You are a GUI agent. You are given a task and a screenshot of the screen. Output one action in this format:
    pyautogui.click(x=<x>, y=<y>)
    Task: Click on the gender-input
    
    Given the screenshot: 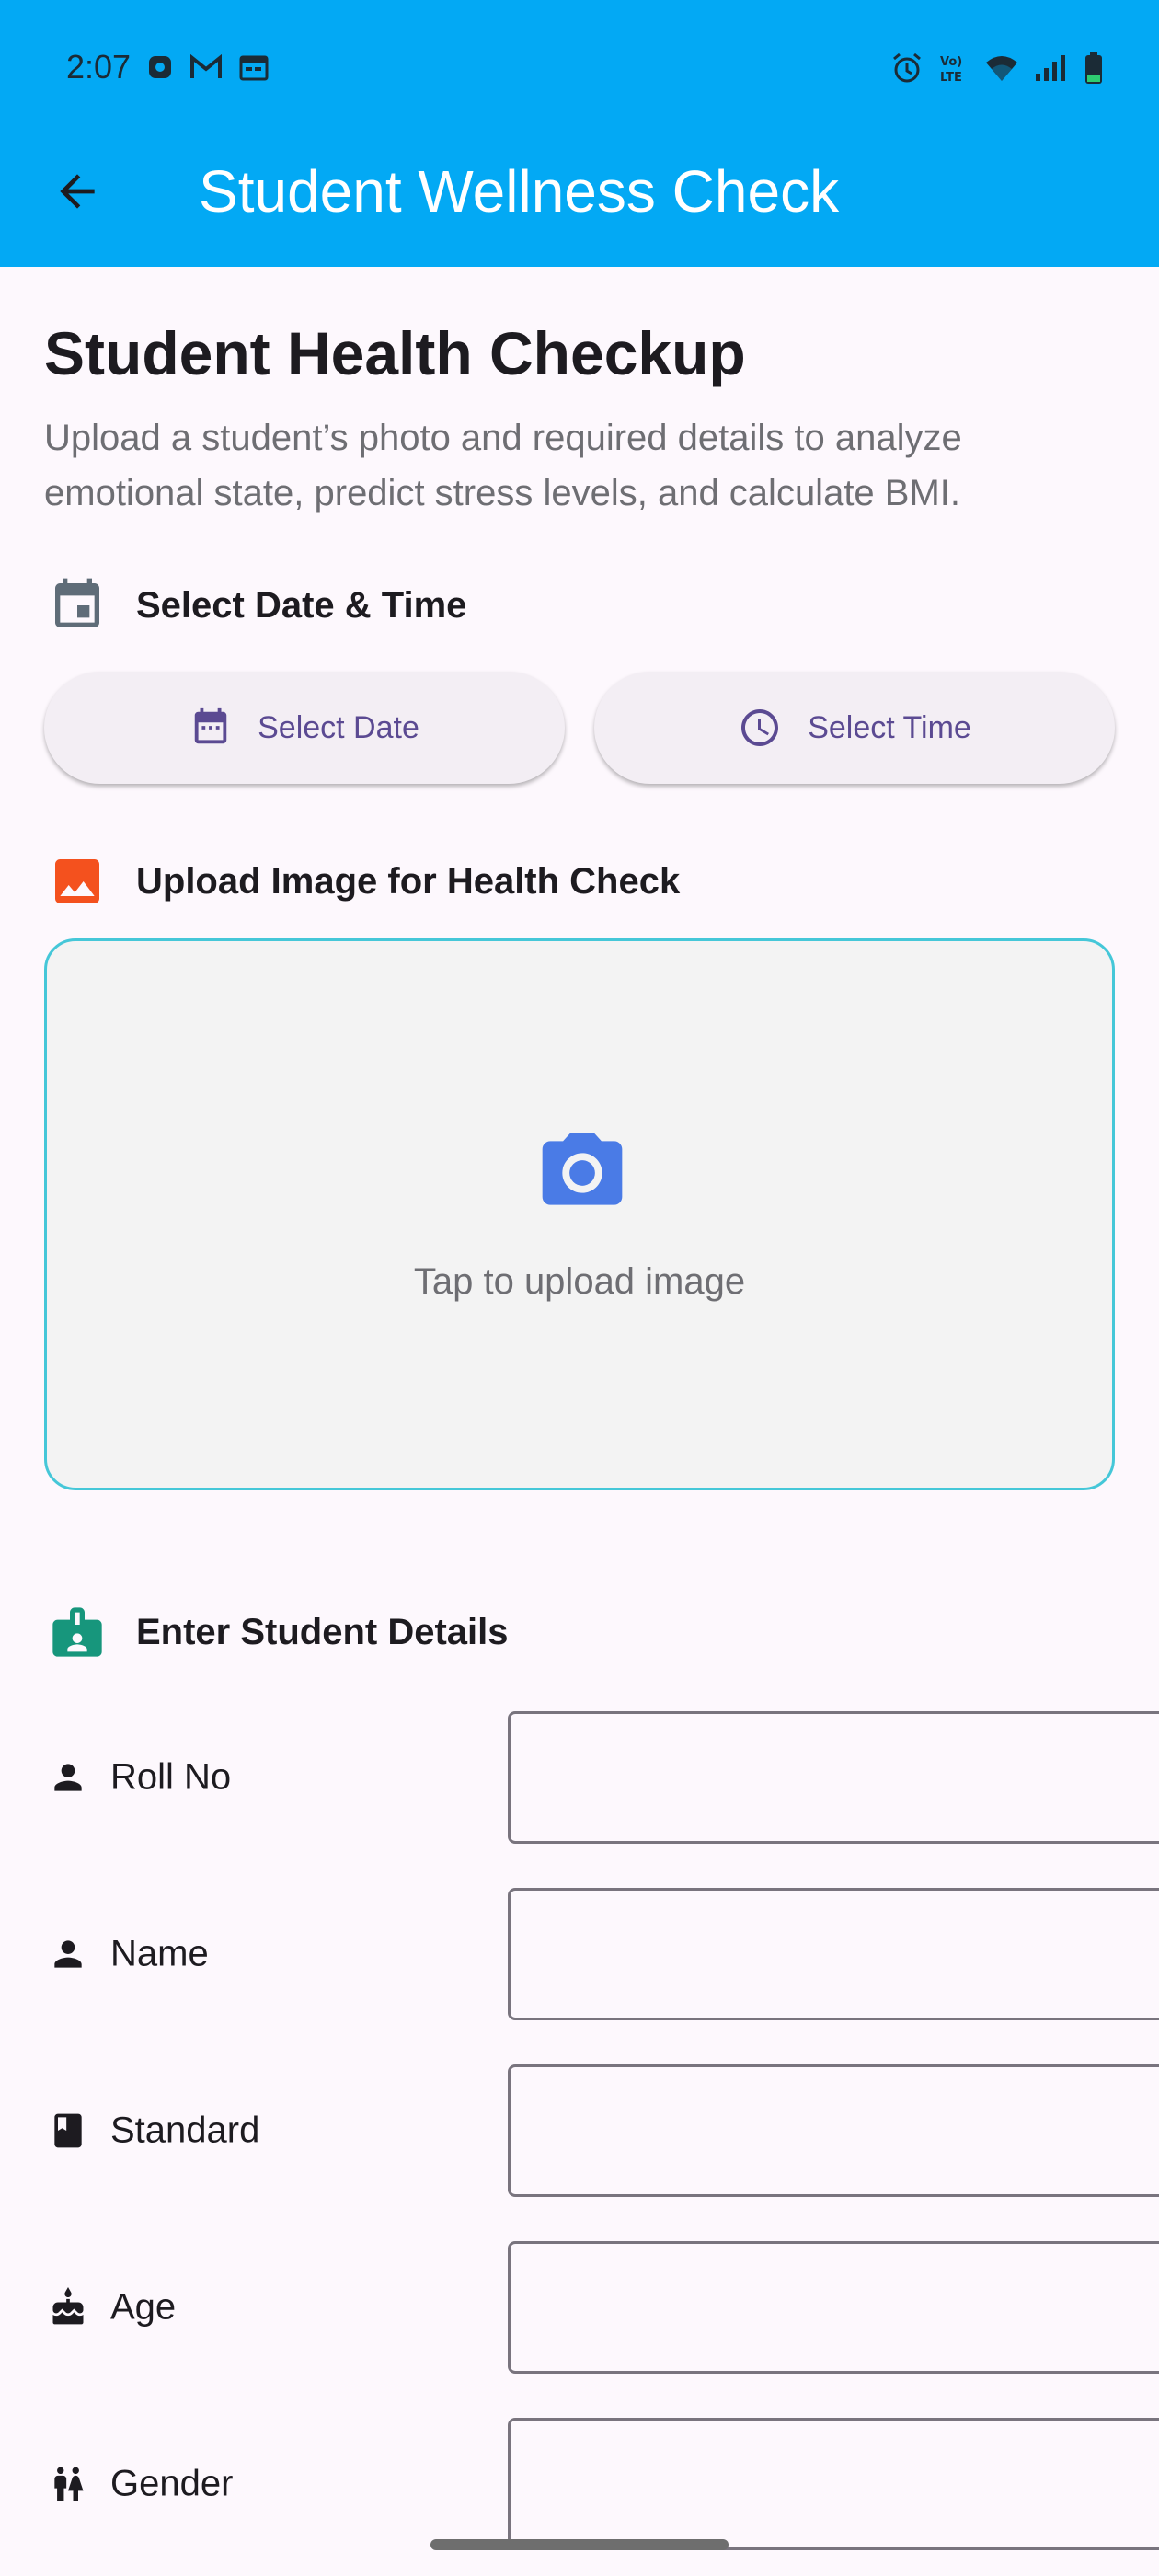 What is the action you would take?
    pyautogui.click(x=833, y=2484)
    